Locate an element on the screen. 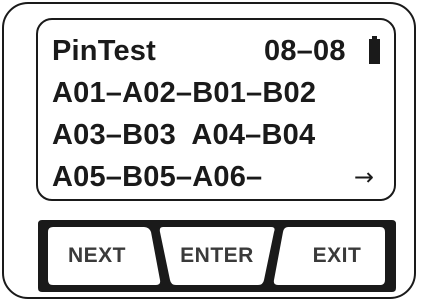 Image resolution: width=422 pixels, height=303 pixels. result-row-2: A03–B03 A04–B04 is located at coordinates (184, 135).